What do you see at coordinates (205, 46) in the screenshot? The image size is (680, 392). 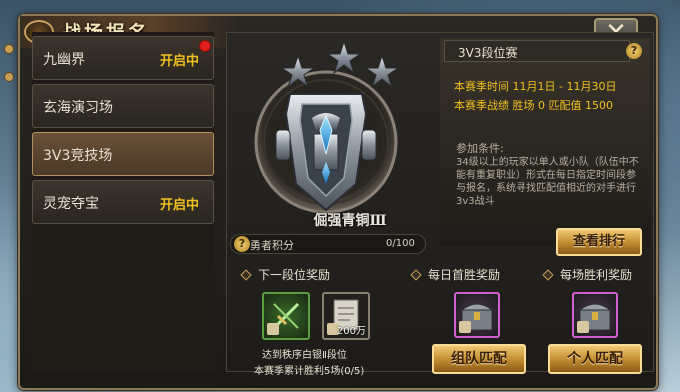 I see `notification-dot-icon` at bounding box center [205, 46].